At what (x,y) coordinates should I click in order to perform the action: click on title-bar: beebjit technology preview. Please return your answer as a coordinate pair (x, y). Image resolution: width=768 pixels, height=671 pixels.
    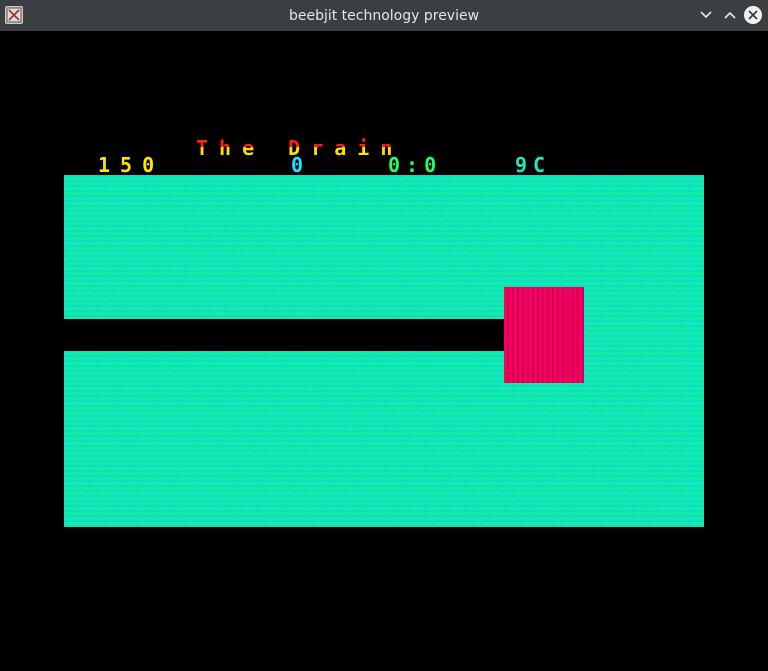
    Looking at the image, I should click on (384, 15).